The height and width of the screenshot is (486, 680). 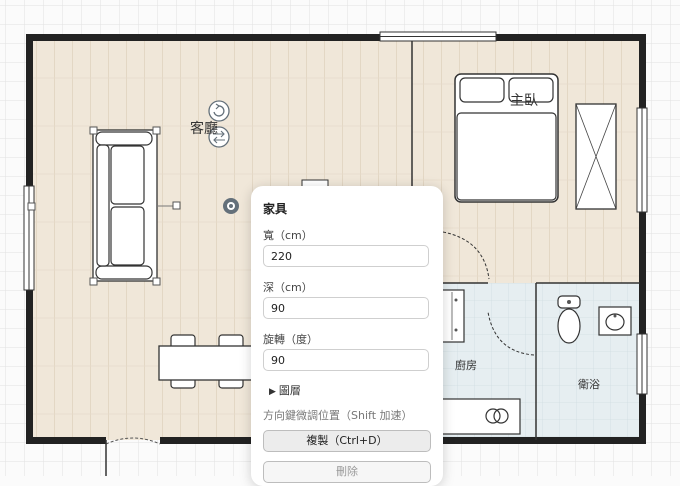 What do you see at coordinates (204, 128) in the screenshot?
I see `room-label-living: 客廳` at bounding box center [204, 128].